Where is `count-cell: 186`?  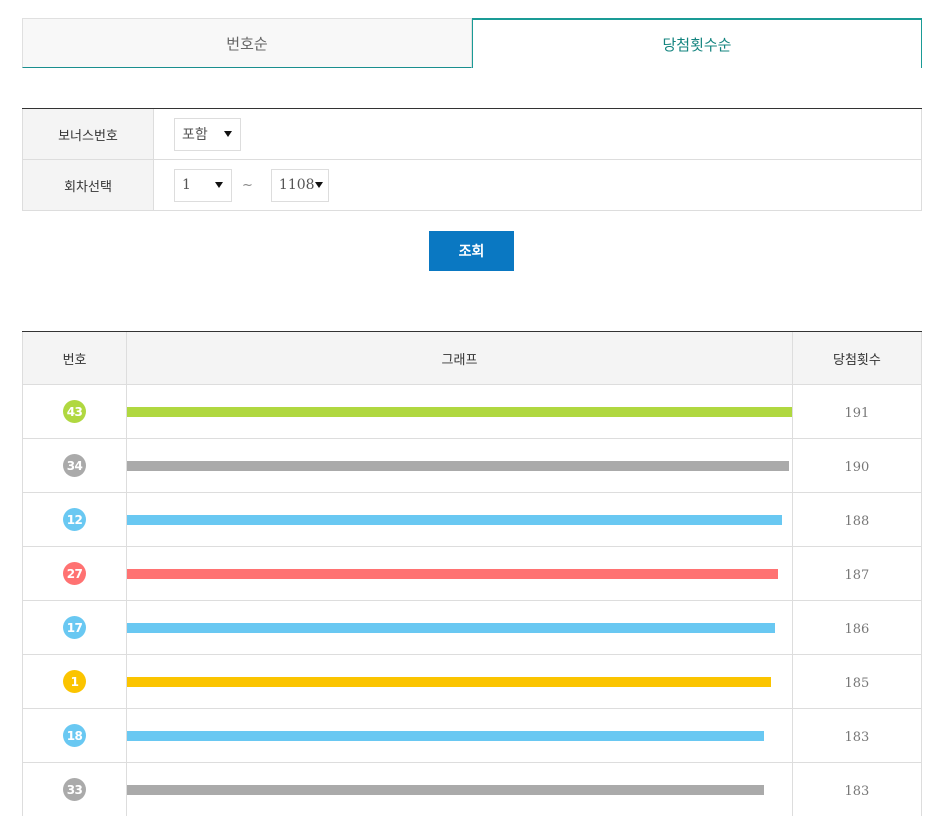 count-cell: 186 is located at coordinates (857, 627).